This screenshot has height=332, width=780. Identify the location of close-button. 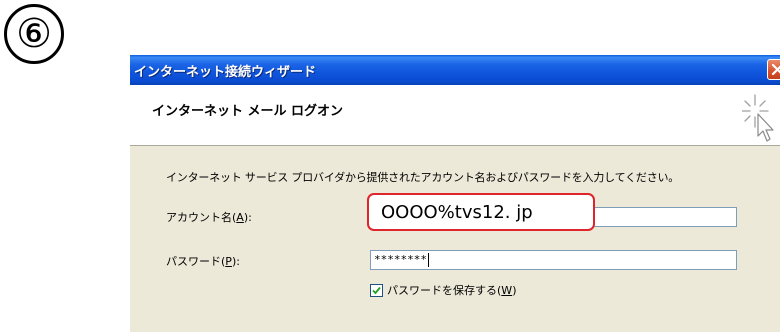
(773, 69).